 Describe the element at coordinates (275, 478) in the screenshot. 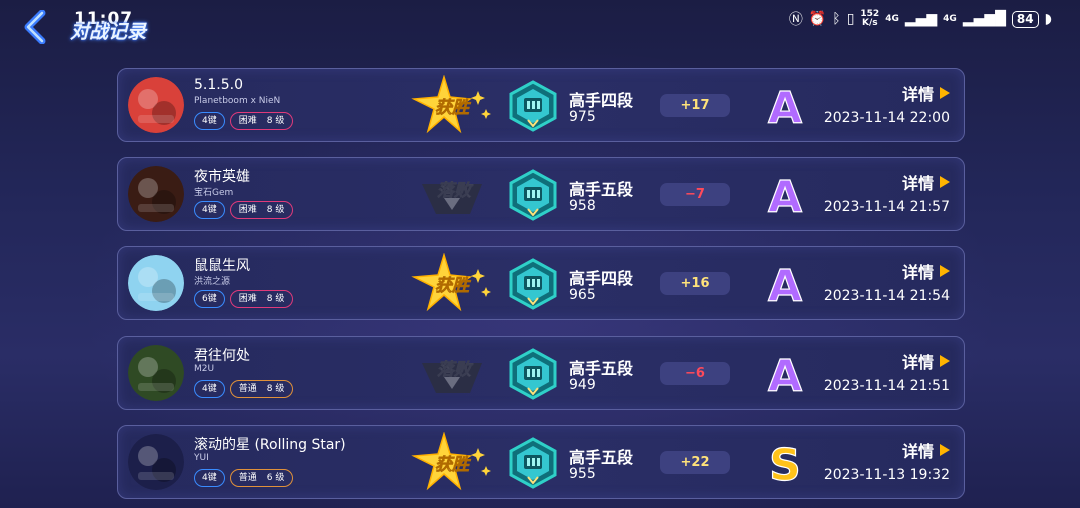

I see `difficulty-level: 6 级` at that location.